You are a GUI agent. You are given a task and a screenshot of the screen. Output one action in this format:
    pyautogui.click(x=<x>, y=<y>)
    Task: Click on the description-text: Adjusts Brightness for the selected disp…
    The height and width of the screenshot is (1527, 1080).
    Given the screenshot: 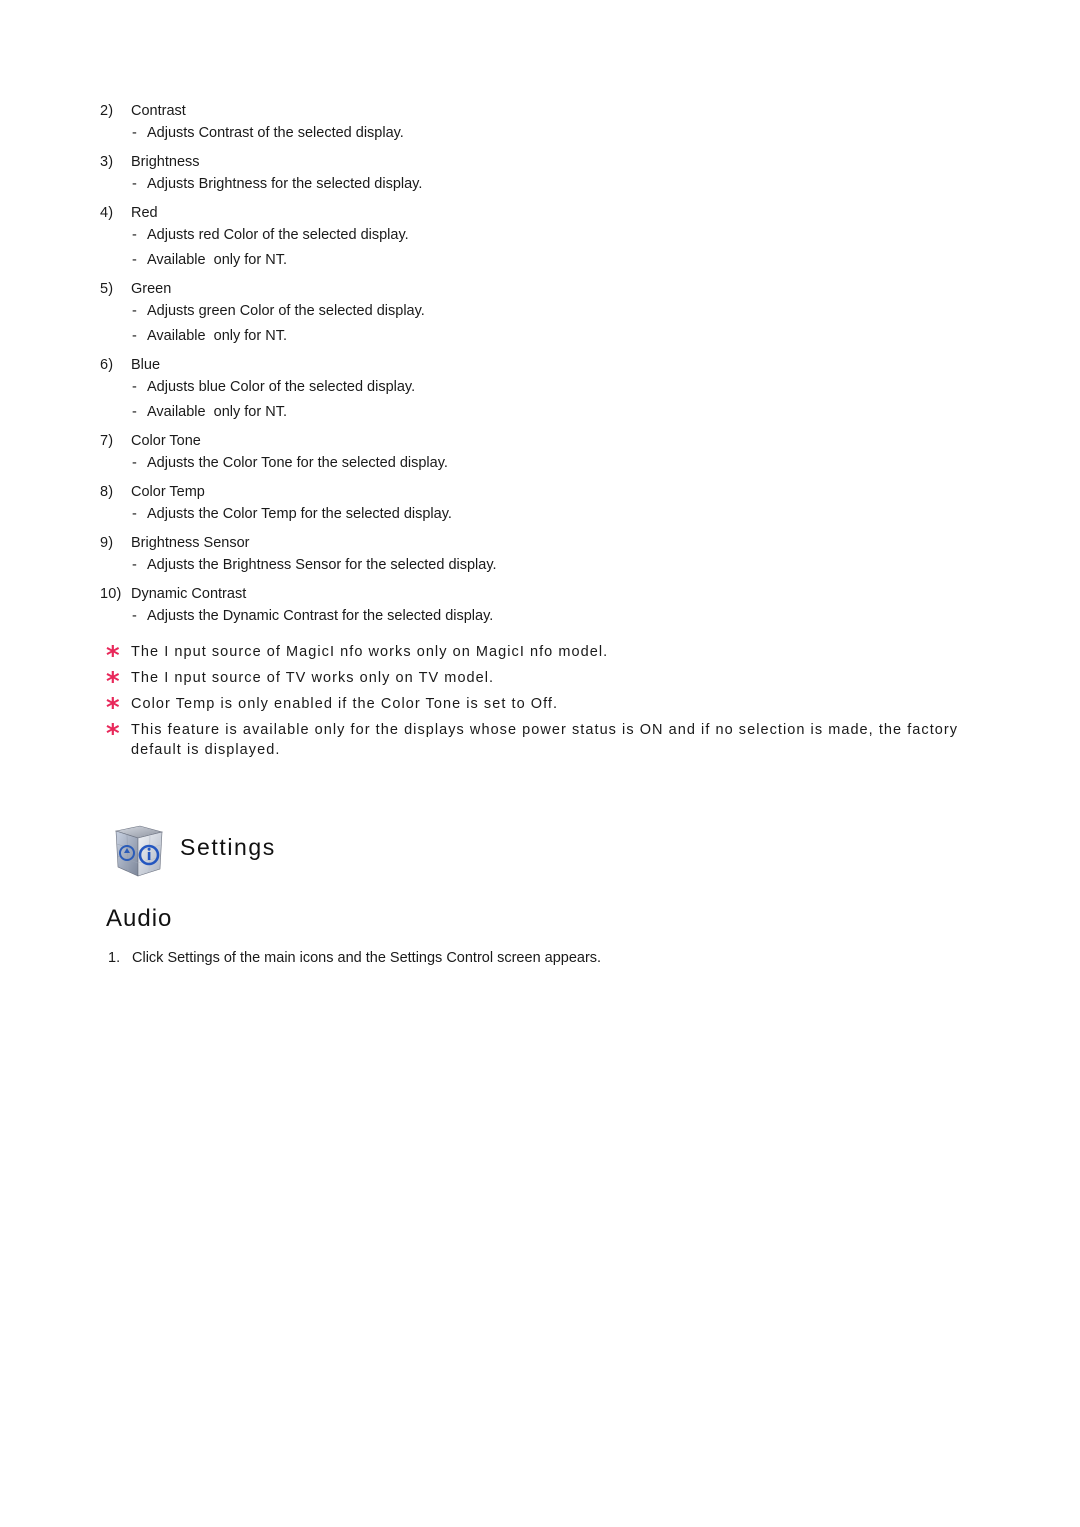 What is the action you would take?
    pyautogui.click(x=285, y=184)
    